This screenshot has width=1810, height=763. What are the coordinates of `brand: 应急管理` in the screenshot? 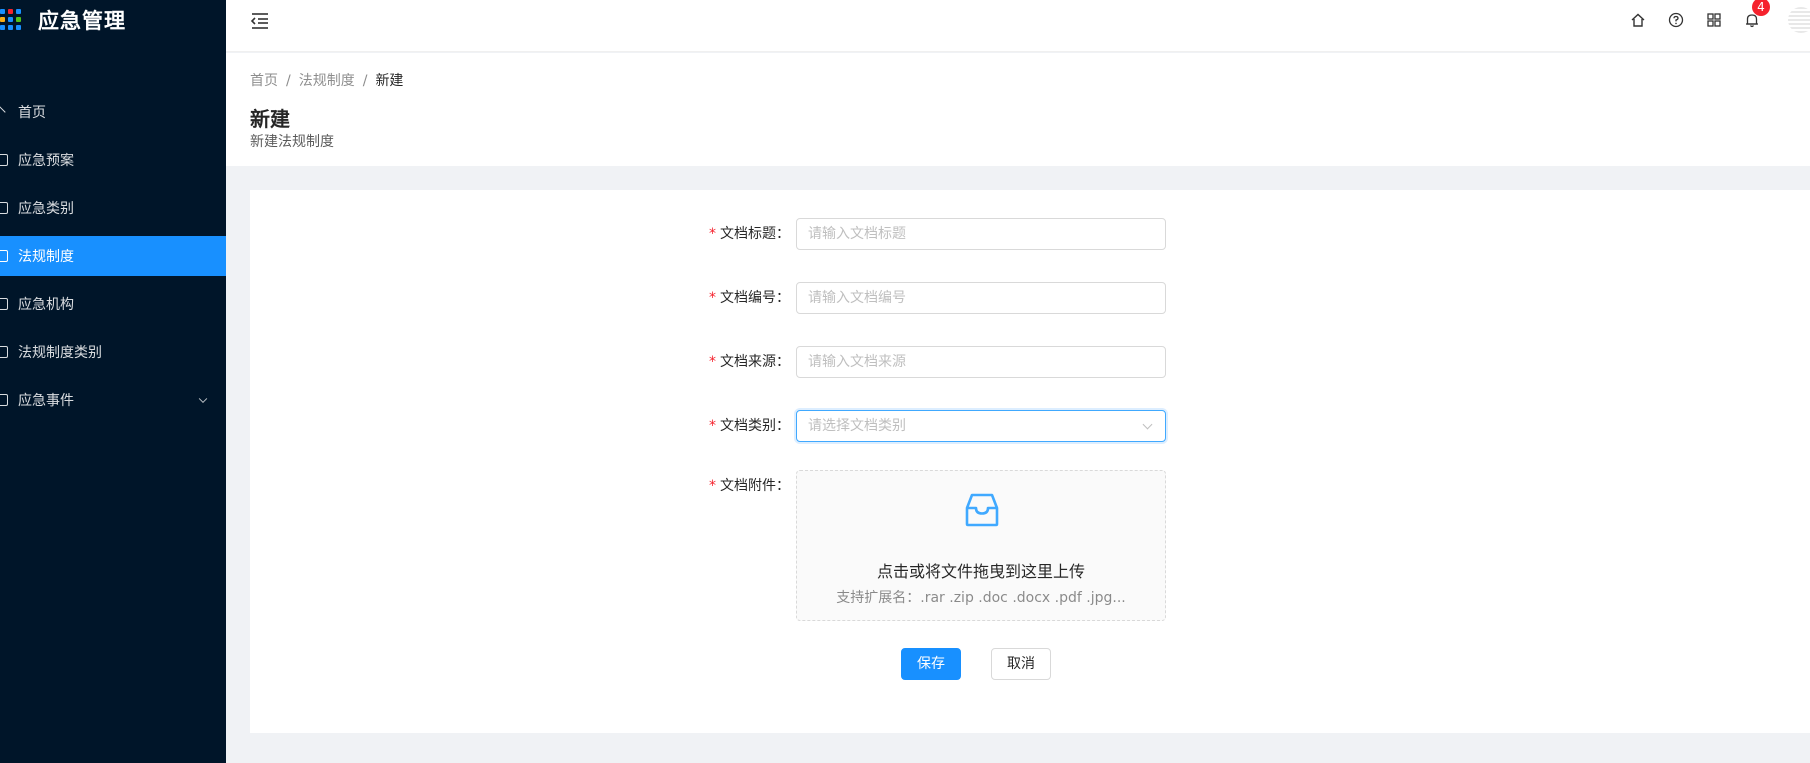 It's located at (113, 20).